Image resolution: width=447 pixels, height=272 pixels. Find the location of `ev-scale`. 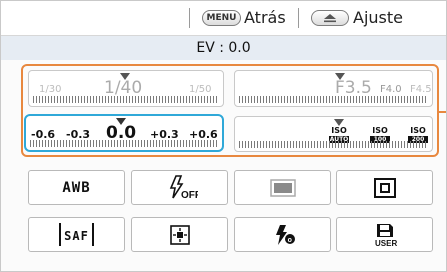

ev-scale is located at coordinates (124, 143).